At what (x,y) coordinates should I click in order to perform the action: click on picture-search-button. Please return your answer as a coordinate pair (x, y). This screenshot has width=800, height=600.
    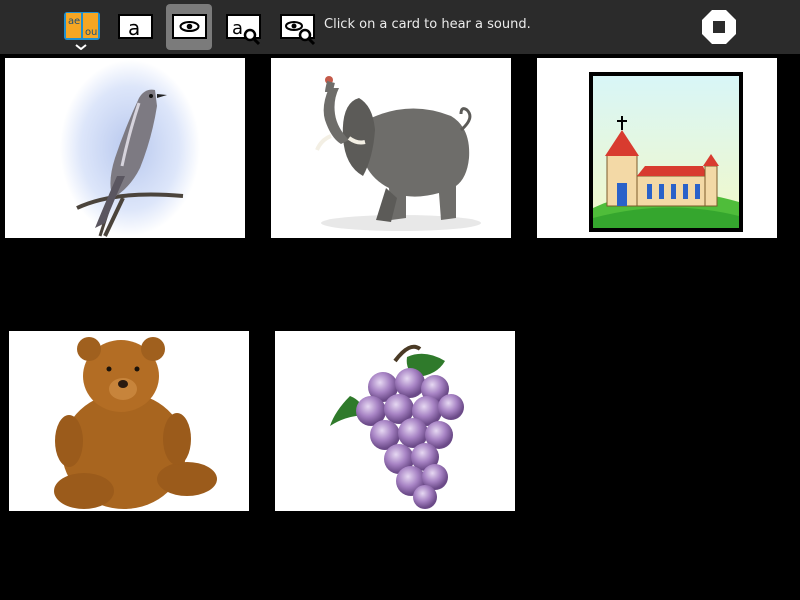
    Looking at the image, I should click on (297, 27).